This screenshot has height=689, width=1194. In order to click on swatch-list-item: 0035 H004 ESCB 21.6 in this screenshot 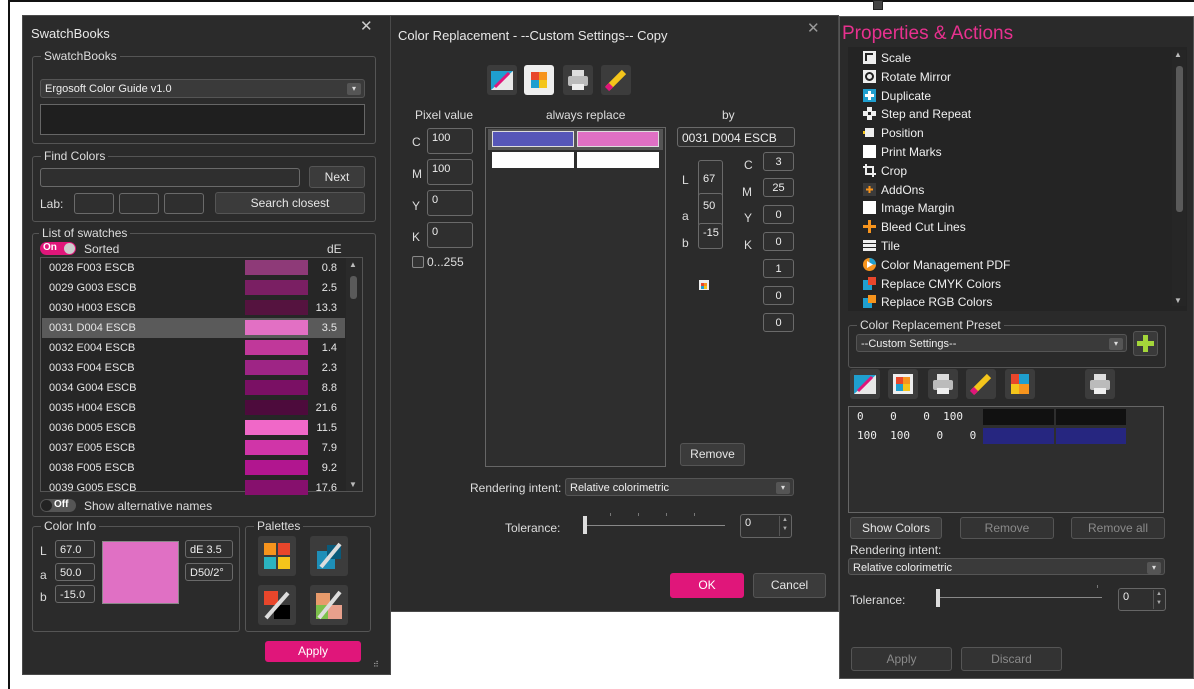, I will do `click(193, 408)`.